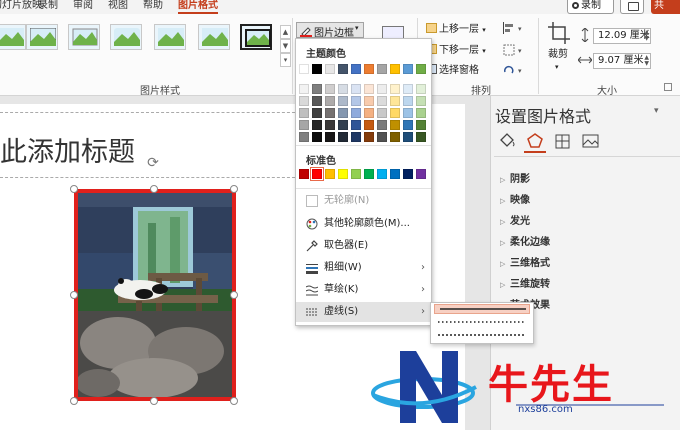  Describe the element at coordinates (155, 295) in the screenshot. I see `selected-picture` at that location.